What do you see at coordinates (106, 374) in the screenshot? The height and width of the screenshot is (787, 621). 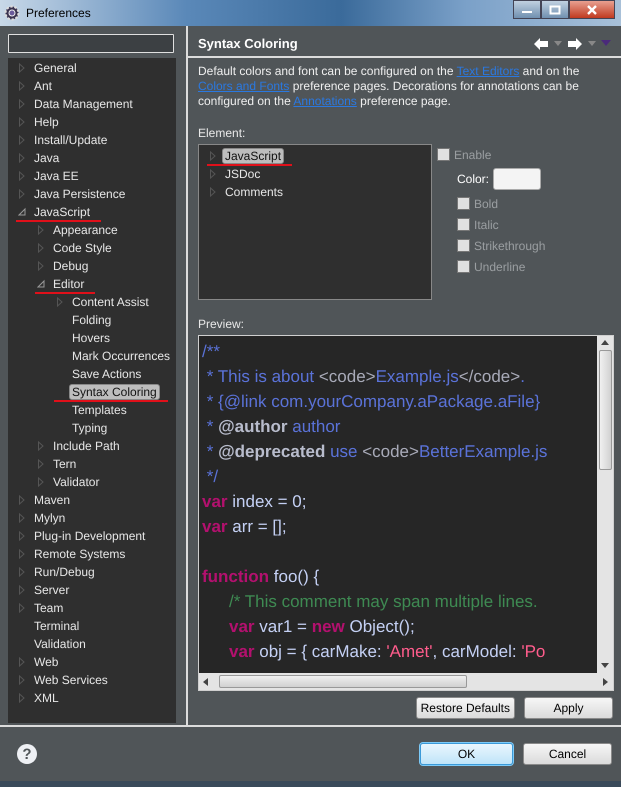 I see `tree-item: Save Actions` at bounding box center [106, 374].